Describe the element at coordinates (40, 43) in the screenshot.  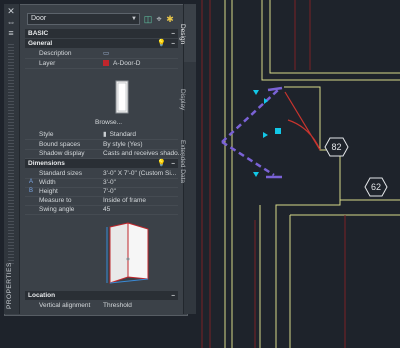
I see `section-general-title: General` at that location.